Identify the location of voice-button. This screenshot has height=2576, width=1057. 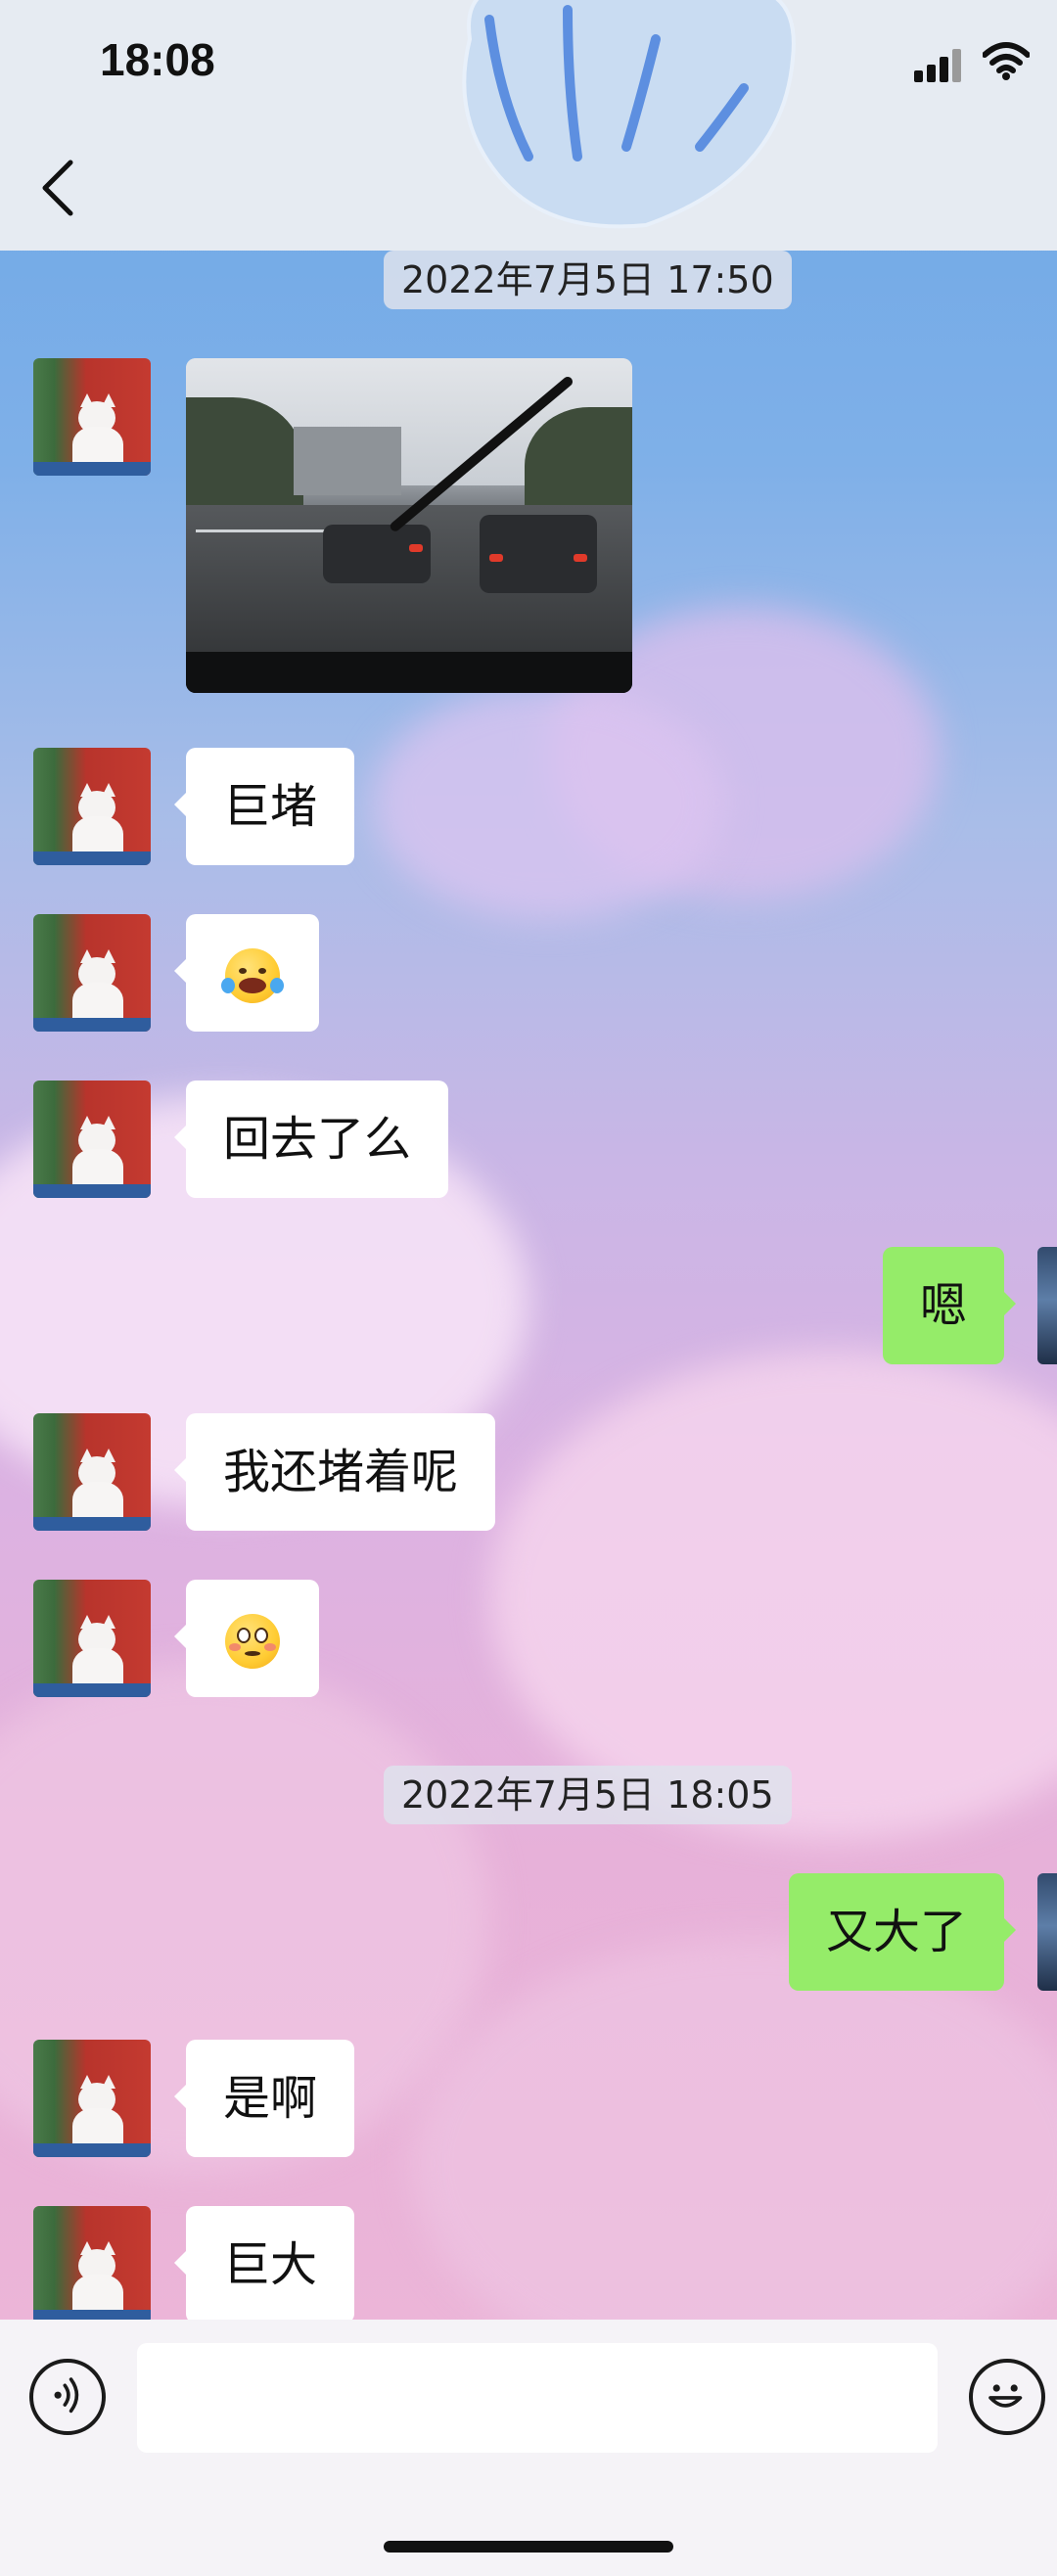
(67, 2397).